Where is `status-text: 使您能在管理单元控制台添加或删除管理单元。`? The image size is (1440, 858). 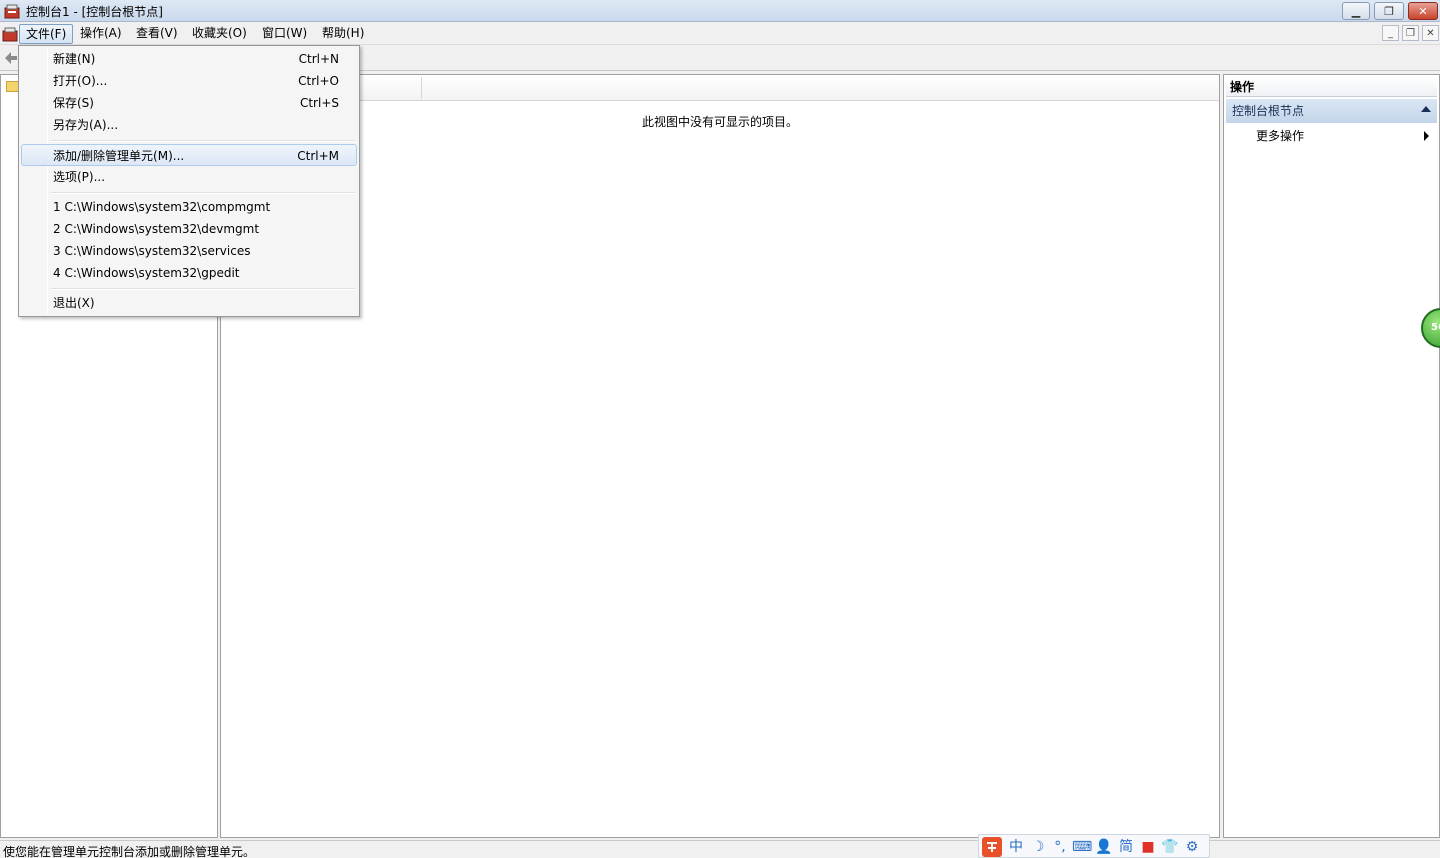 status-text: 使您能在管理单元控制台添加或删除管理单元。 is located at coordinates (129, 851).